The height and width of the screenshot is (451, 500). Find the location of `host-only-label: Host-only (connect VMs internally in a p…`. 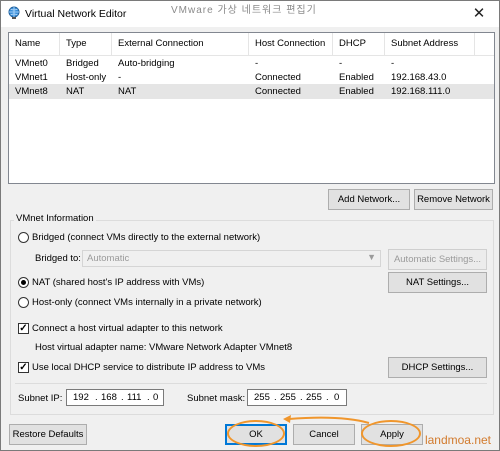

host-only-label: Host-only (connect VMs internally in a p… is located at coordinates (147, 302).